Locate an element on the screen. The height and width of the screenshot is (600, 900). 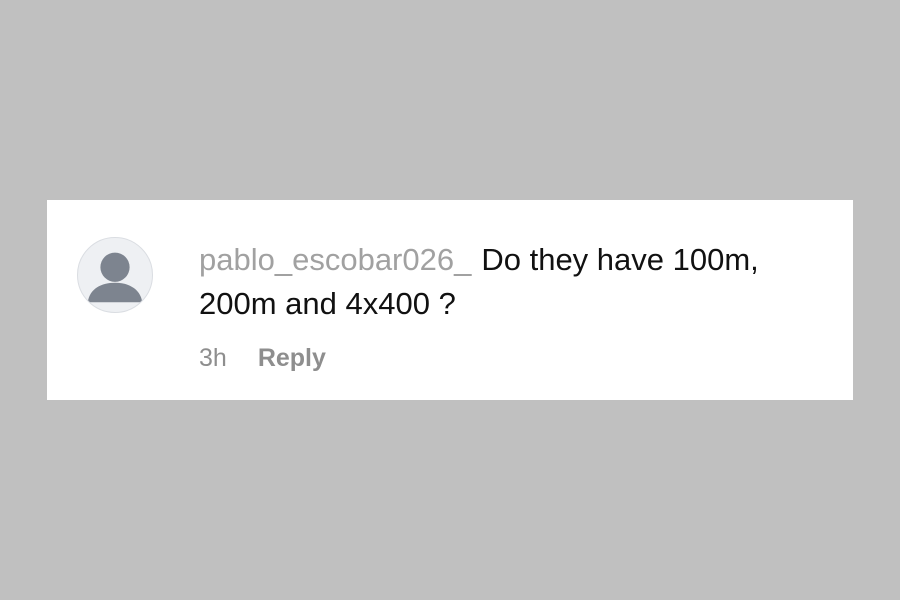
reply-button: Reply is located at coordinates (292, 358).